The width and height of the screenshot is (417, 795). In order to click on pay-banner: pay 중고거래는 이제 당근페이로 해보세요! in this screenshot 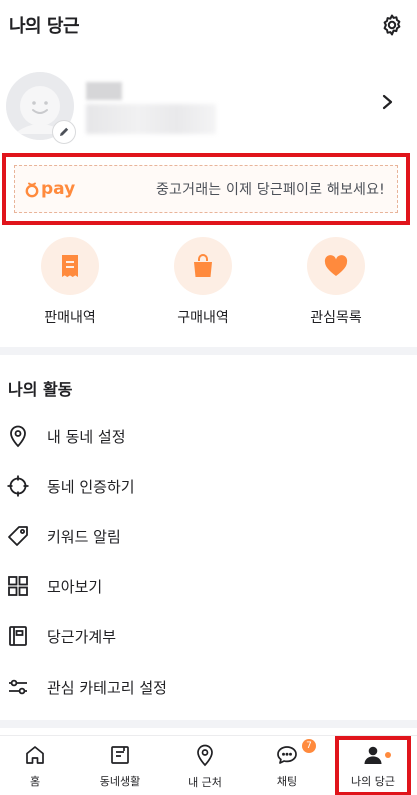, I will do `click(206, 189)`.